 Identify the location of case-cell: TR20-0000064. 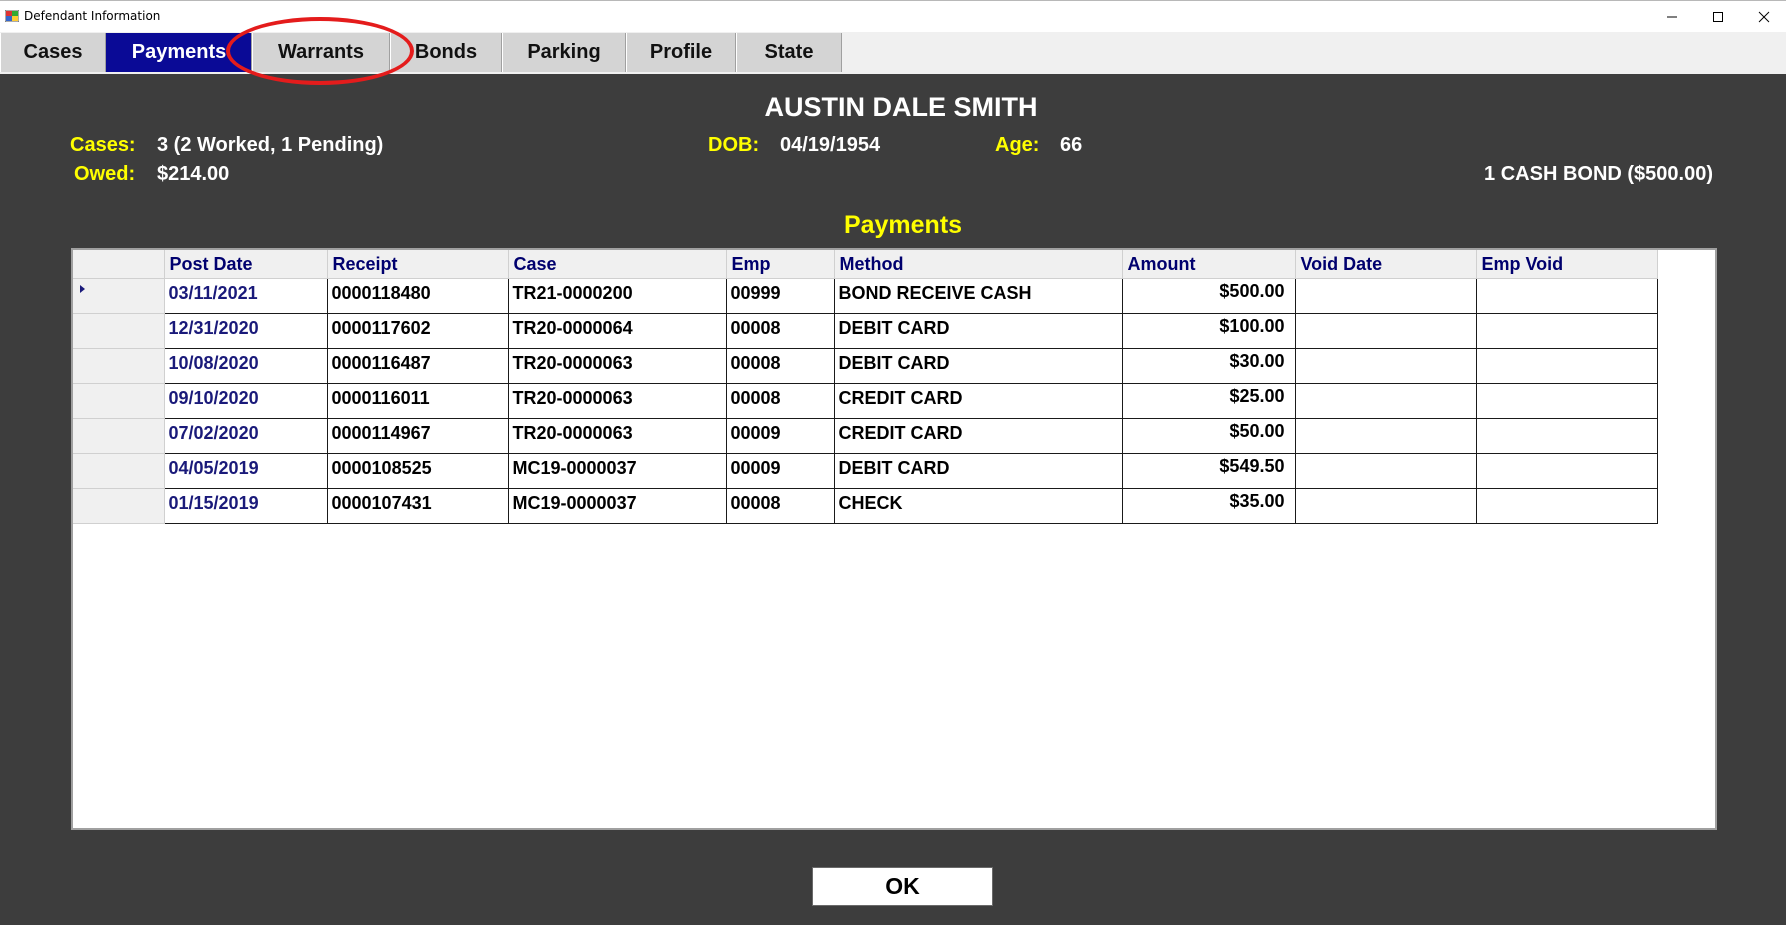
(617, 331).